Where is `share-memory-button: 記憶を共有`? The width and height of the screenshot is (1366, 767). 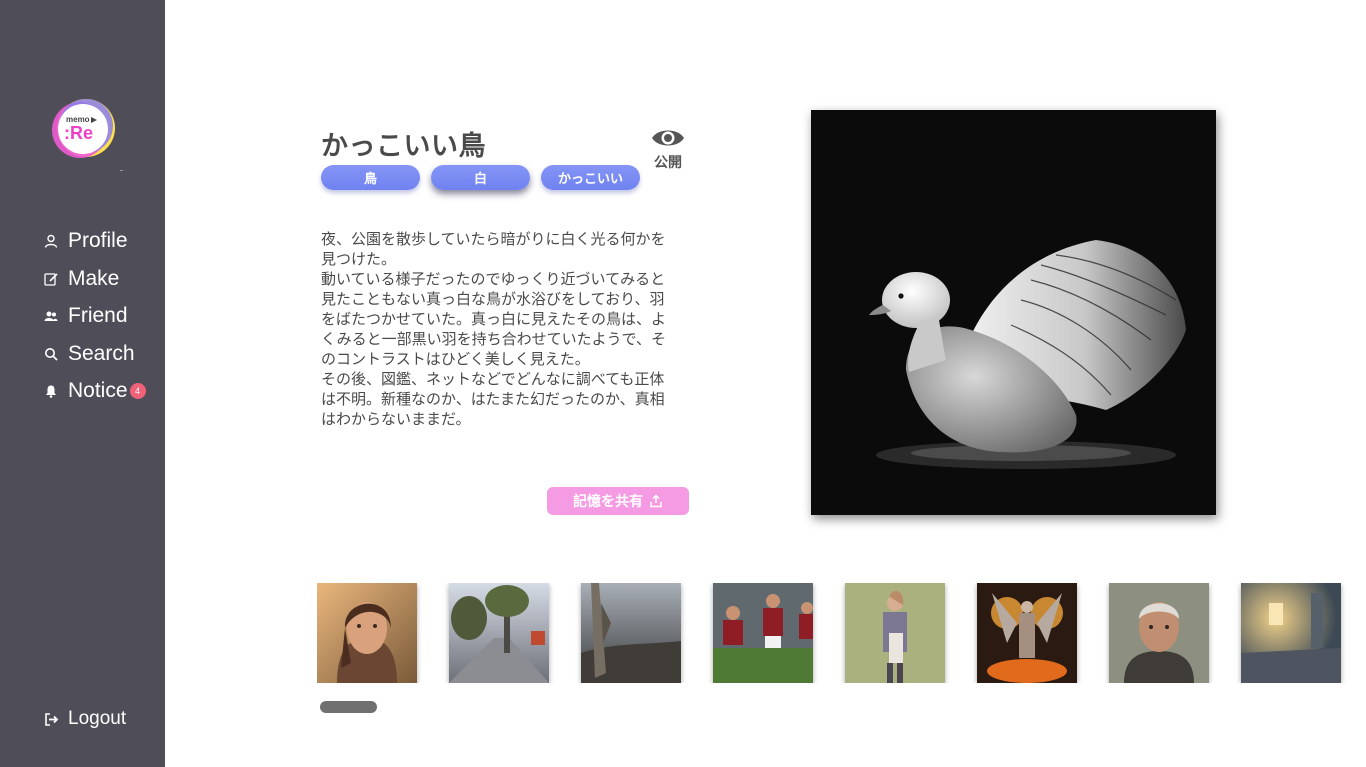
share-memory-button: 記憶を共有 is located at coordinates (618, 501).